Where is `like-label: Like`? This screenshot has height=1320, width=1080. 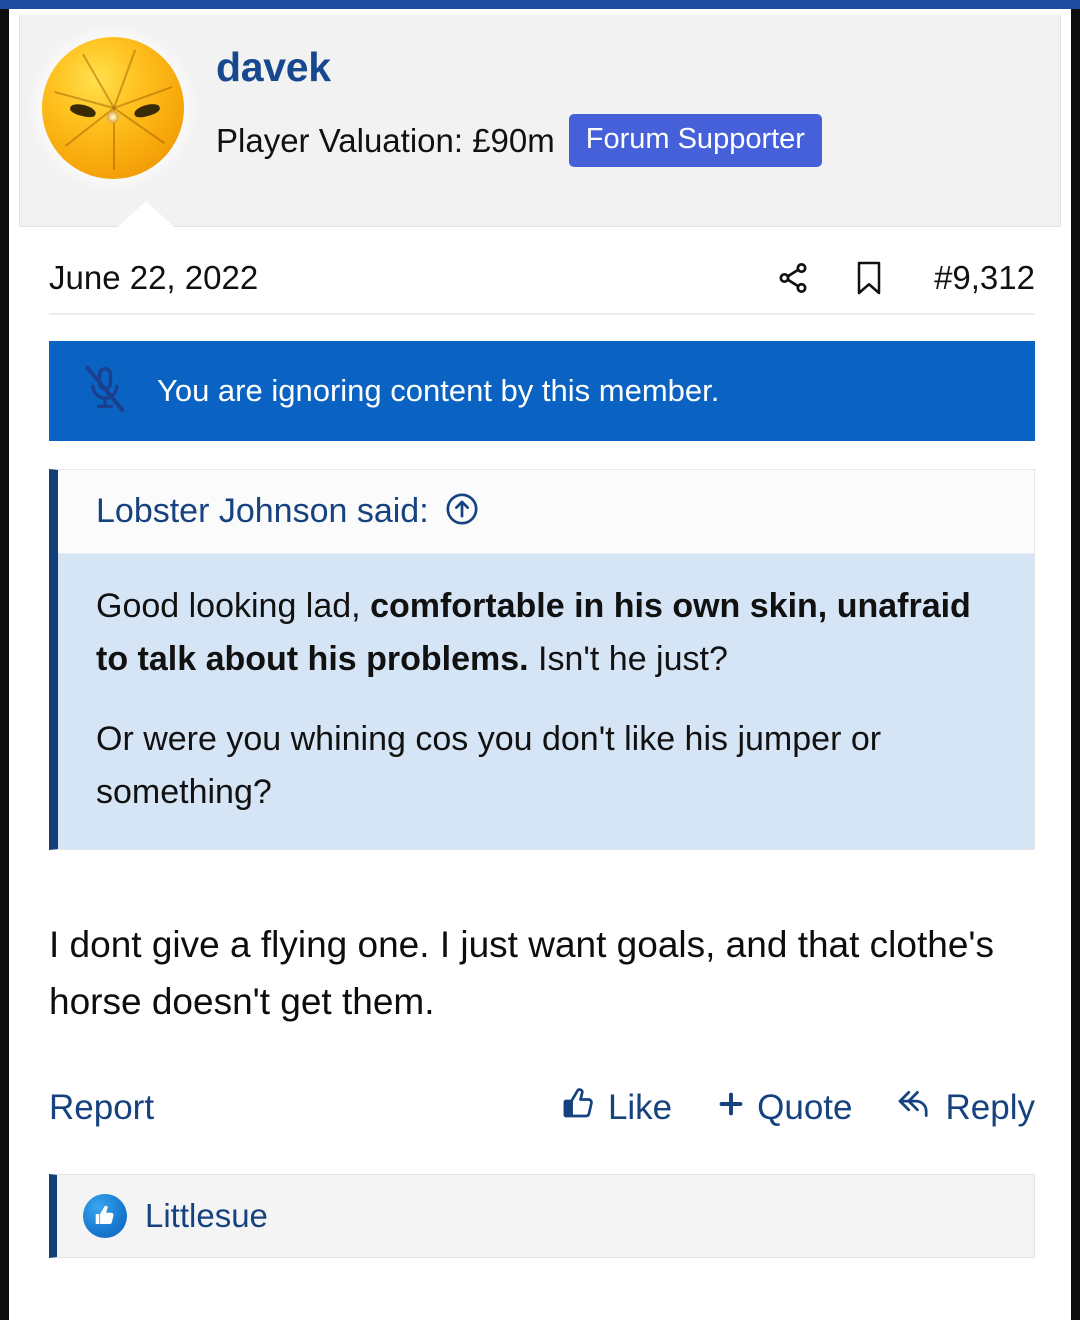 like-label: Like is located at coordinates (640, 1108).